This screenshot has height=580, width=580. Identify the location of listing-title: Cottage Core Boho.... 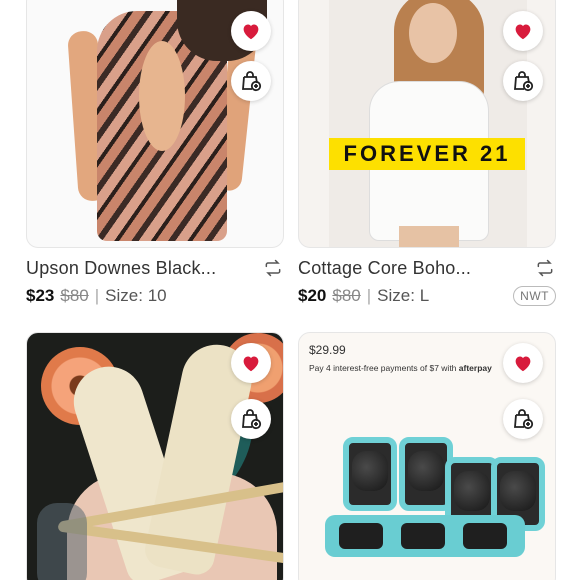
(384, 268).